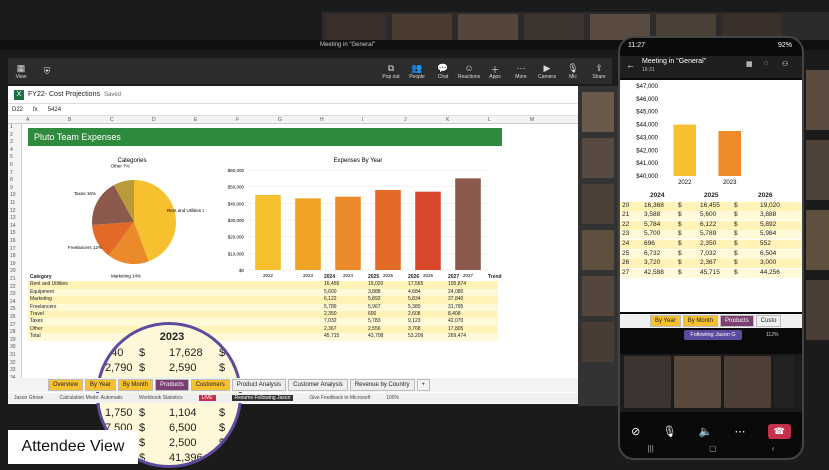 The image size is (829, 470). Describe the element at coordinates (13, 233) in the screenshot. I see `row-header: 15` at that location.